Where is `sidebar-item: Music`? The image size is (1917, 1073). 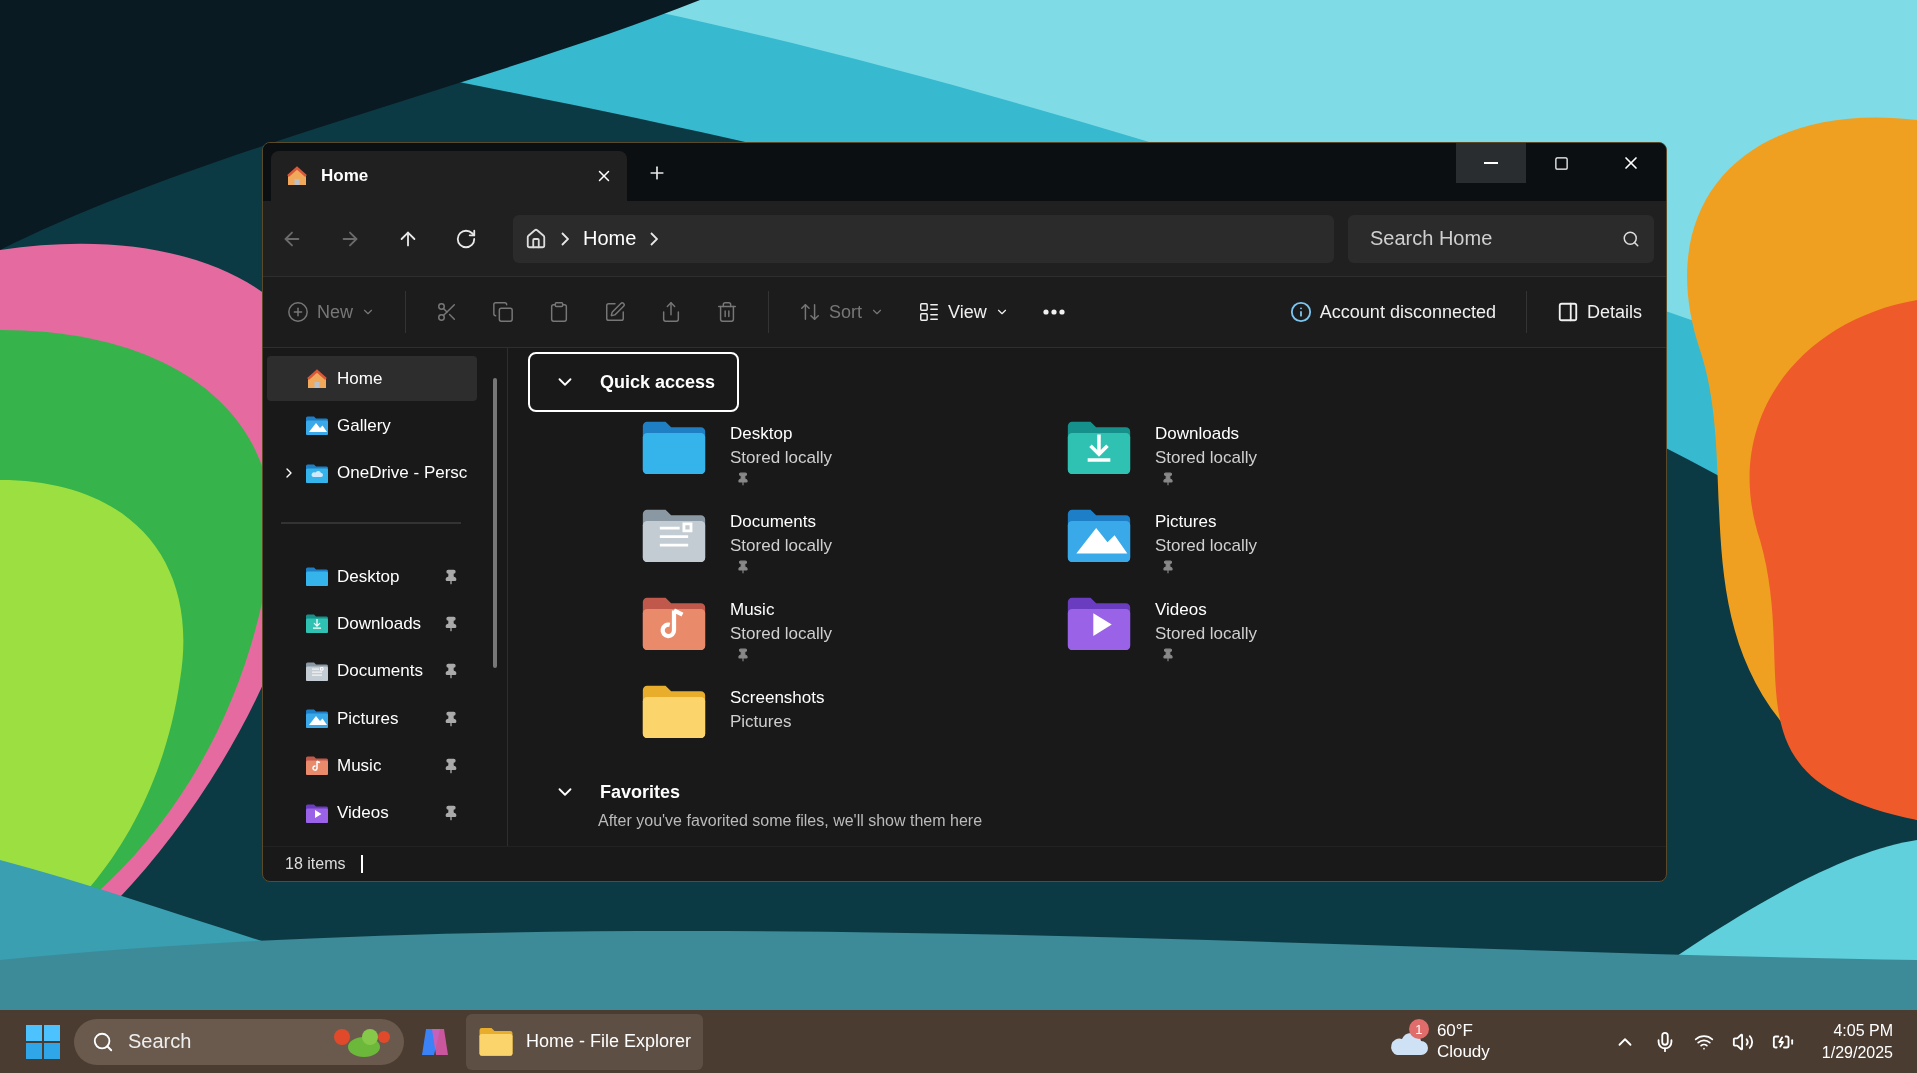 sidebar-item: Music is located at coordinates (372, 766).